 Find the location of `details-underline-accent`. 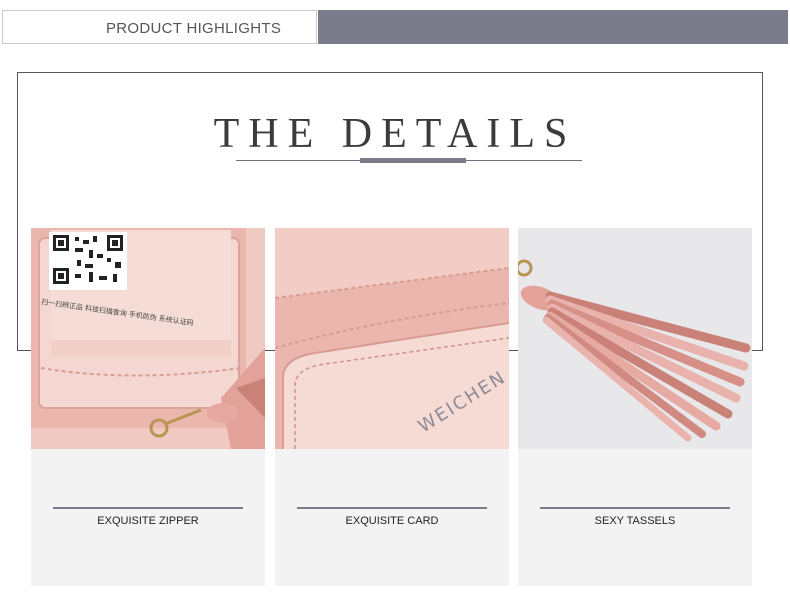

details-underline-accent is located at coordinates (413, 160).